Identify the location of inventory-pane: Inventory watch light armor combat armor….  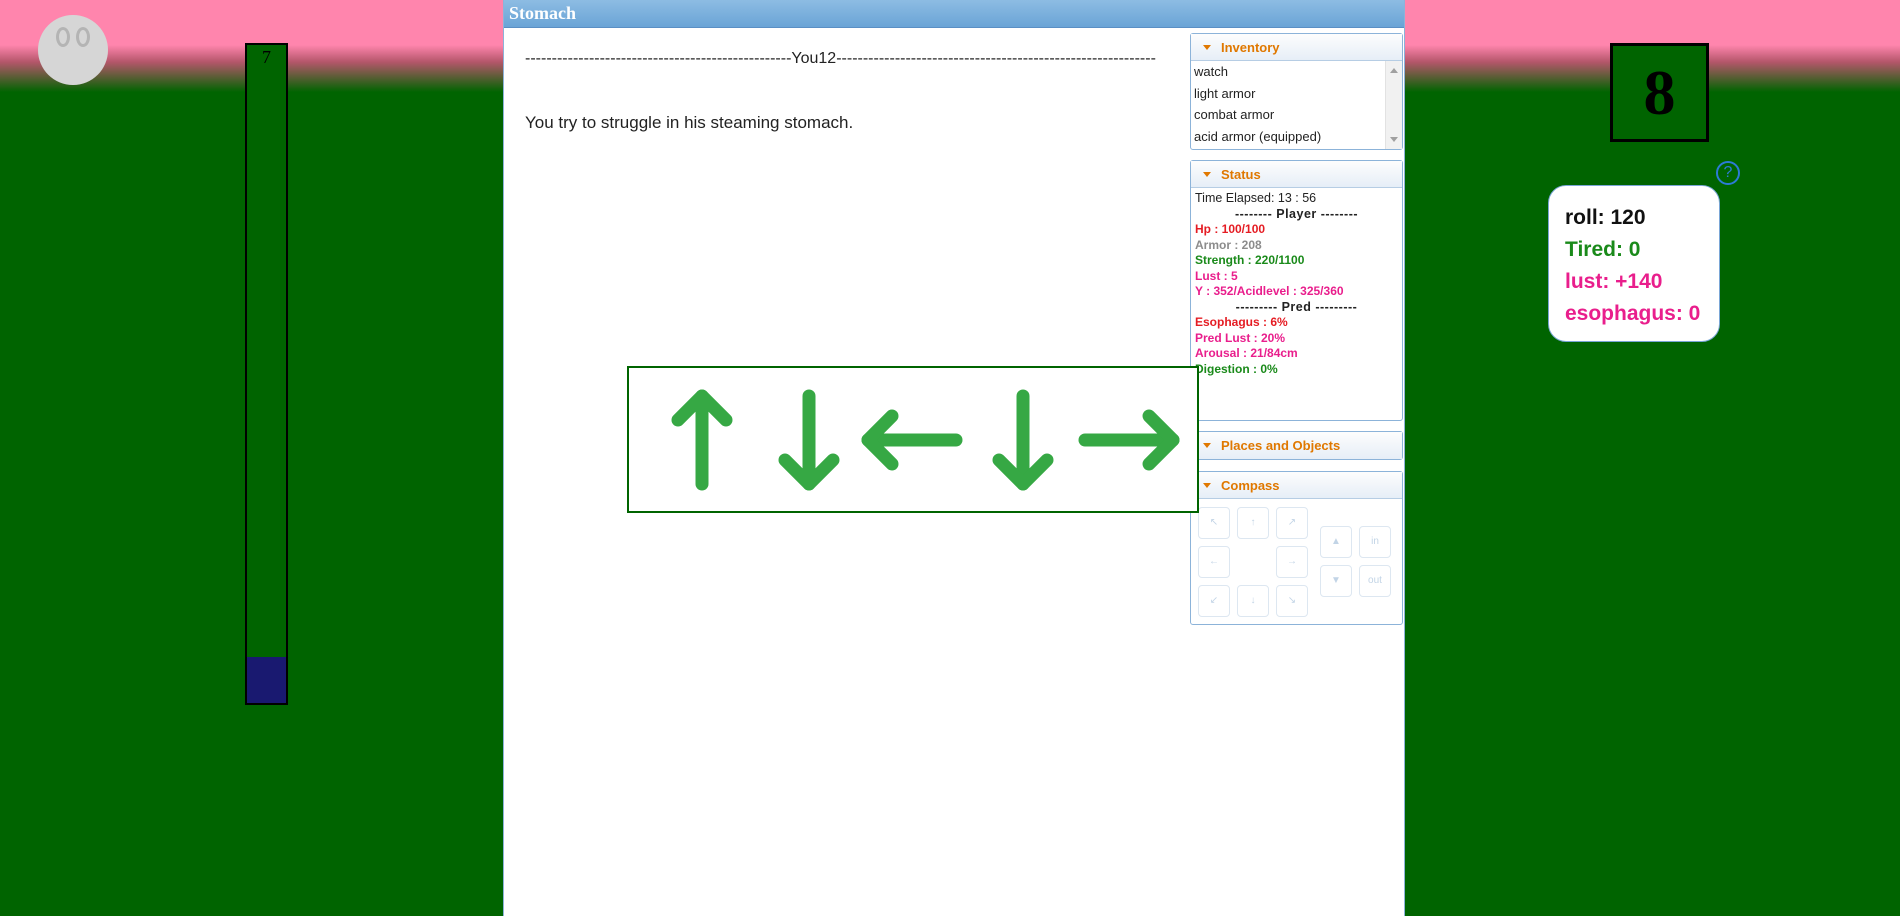
(1296, 91).